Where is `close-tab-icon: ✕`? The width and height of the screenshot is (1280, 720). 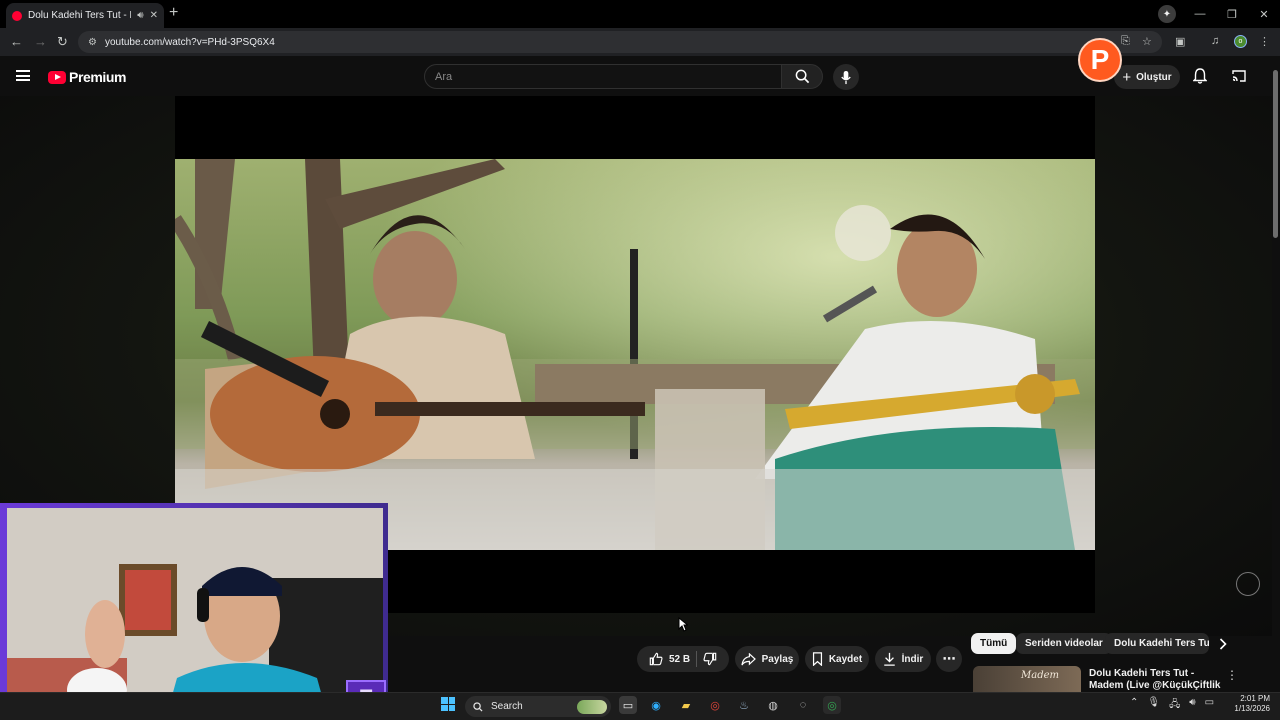 close-tab-icon: ✕ is located at coordinates (154, 15).